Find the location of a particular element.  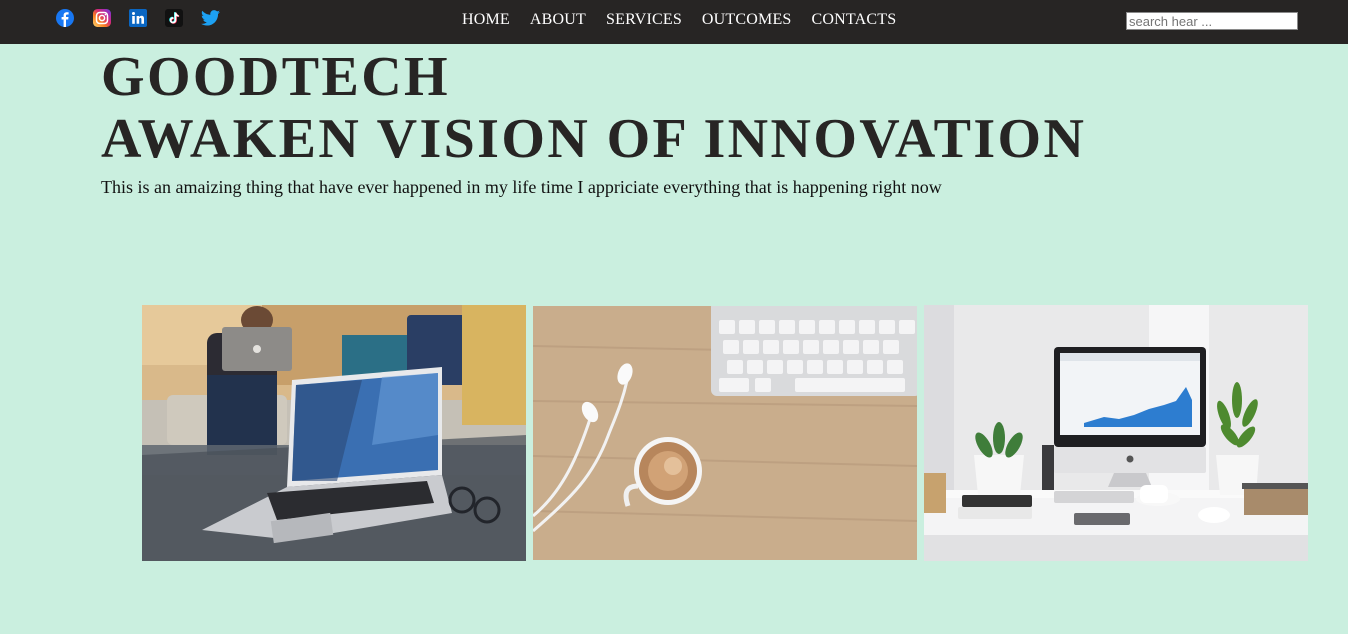

linkedin-icon is located at coordinates (138, 18).